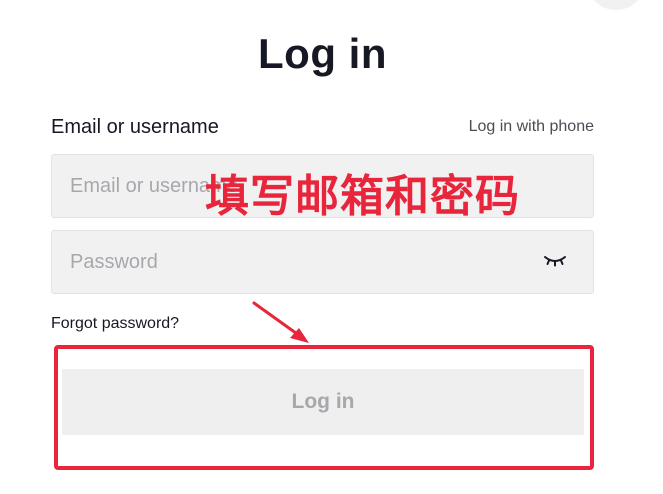 The height and width of the screenshot is (494, 663). What do you see at coordinates (362, 196) in the screenshot?
I see `annotation-text: 填写邮箱和密码` at bounding box center [362, 196].